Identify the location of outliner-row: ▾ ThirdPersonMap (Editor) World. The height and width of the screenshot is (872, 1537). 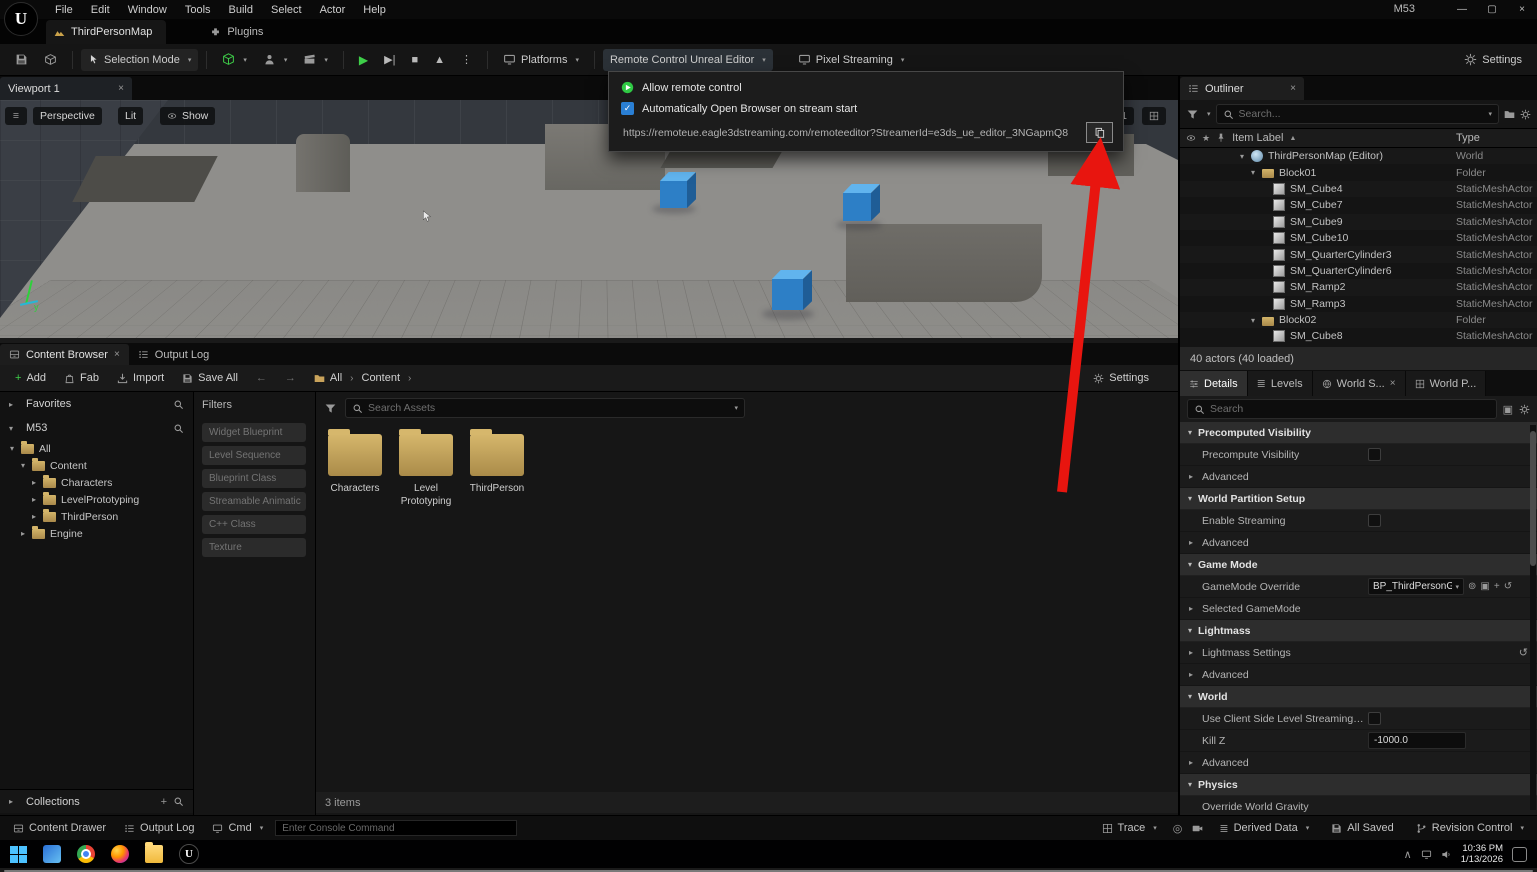
(1358, 156).